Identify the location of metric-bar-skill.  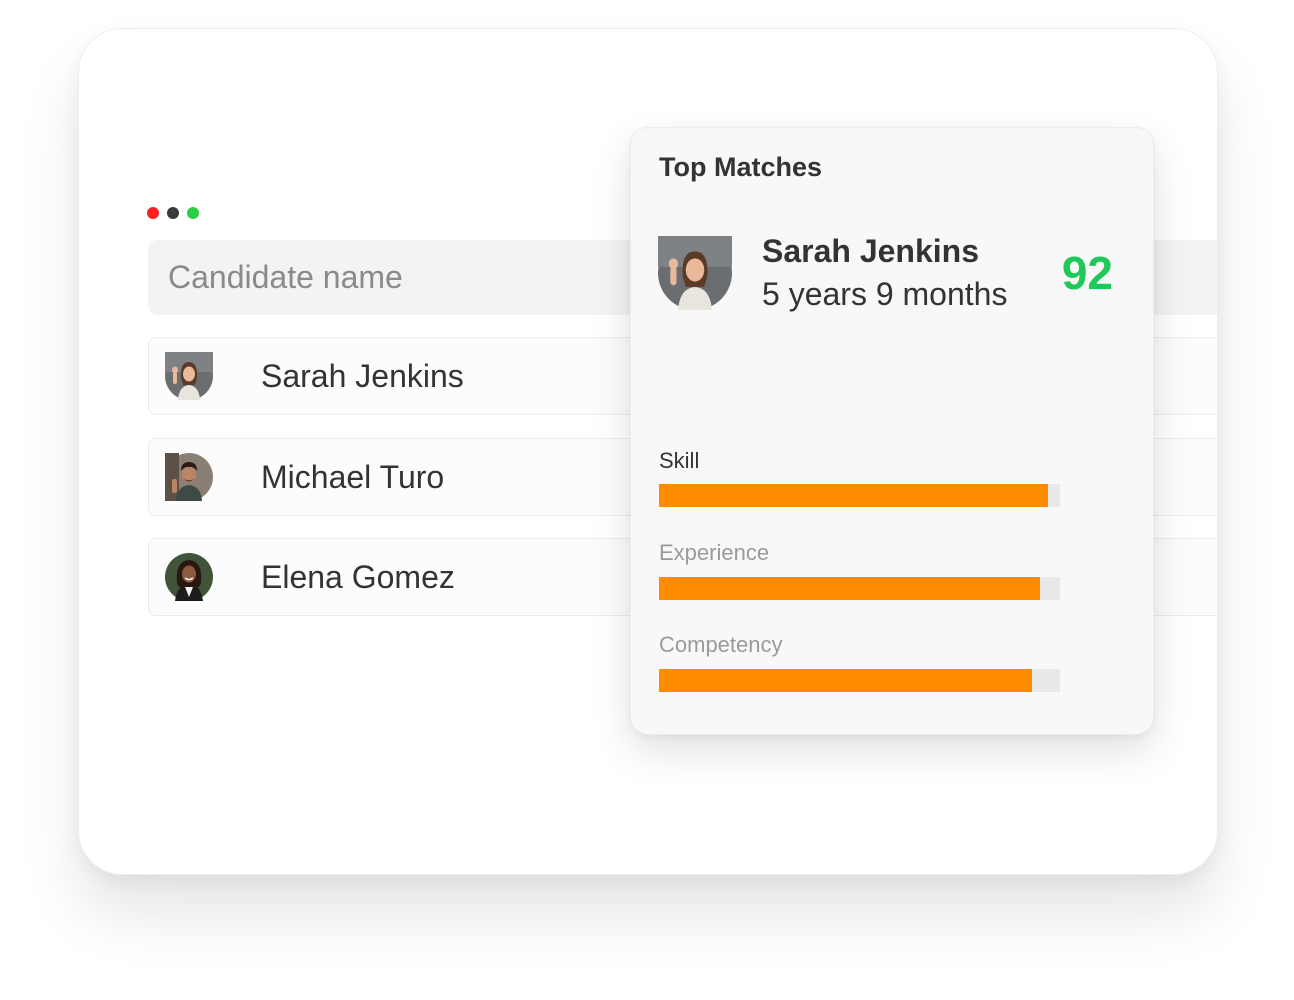
(859, 495).